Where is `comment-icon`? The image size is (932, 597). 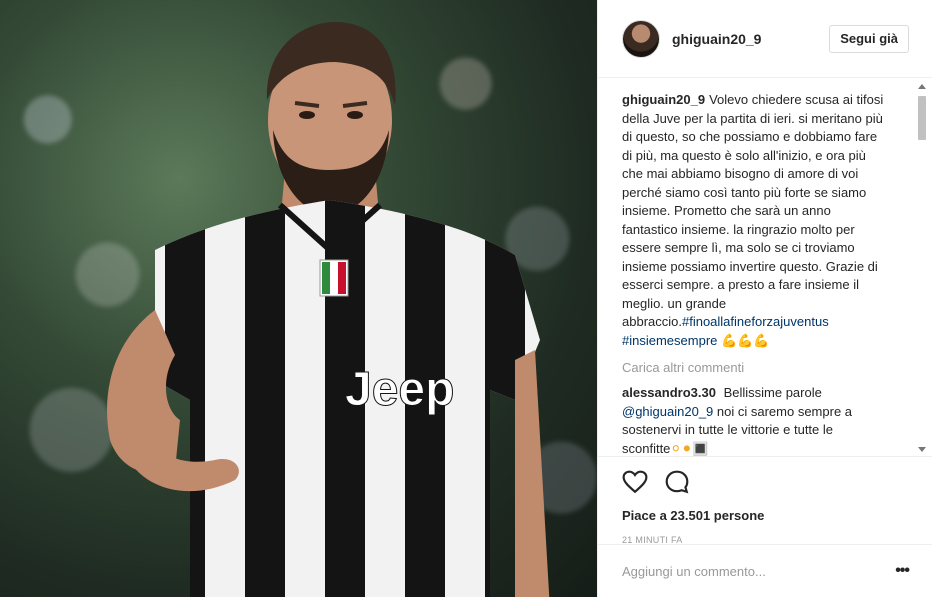
comment-icon is located at coordinates (677, 482).